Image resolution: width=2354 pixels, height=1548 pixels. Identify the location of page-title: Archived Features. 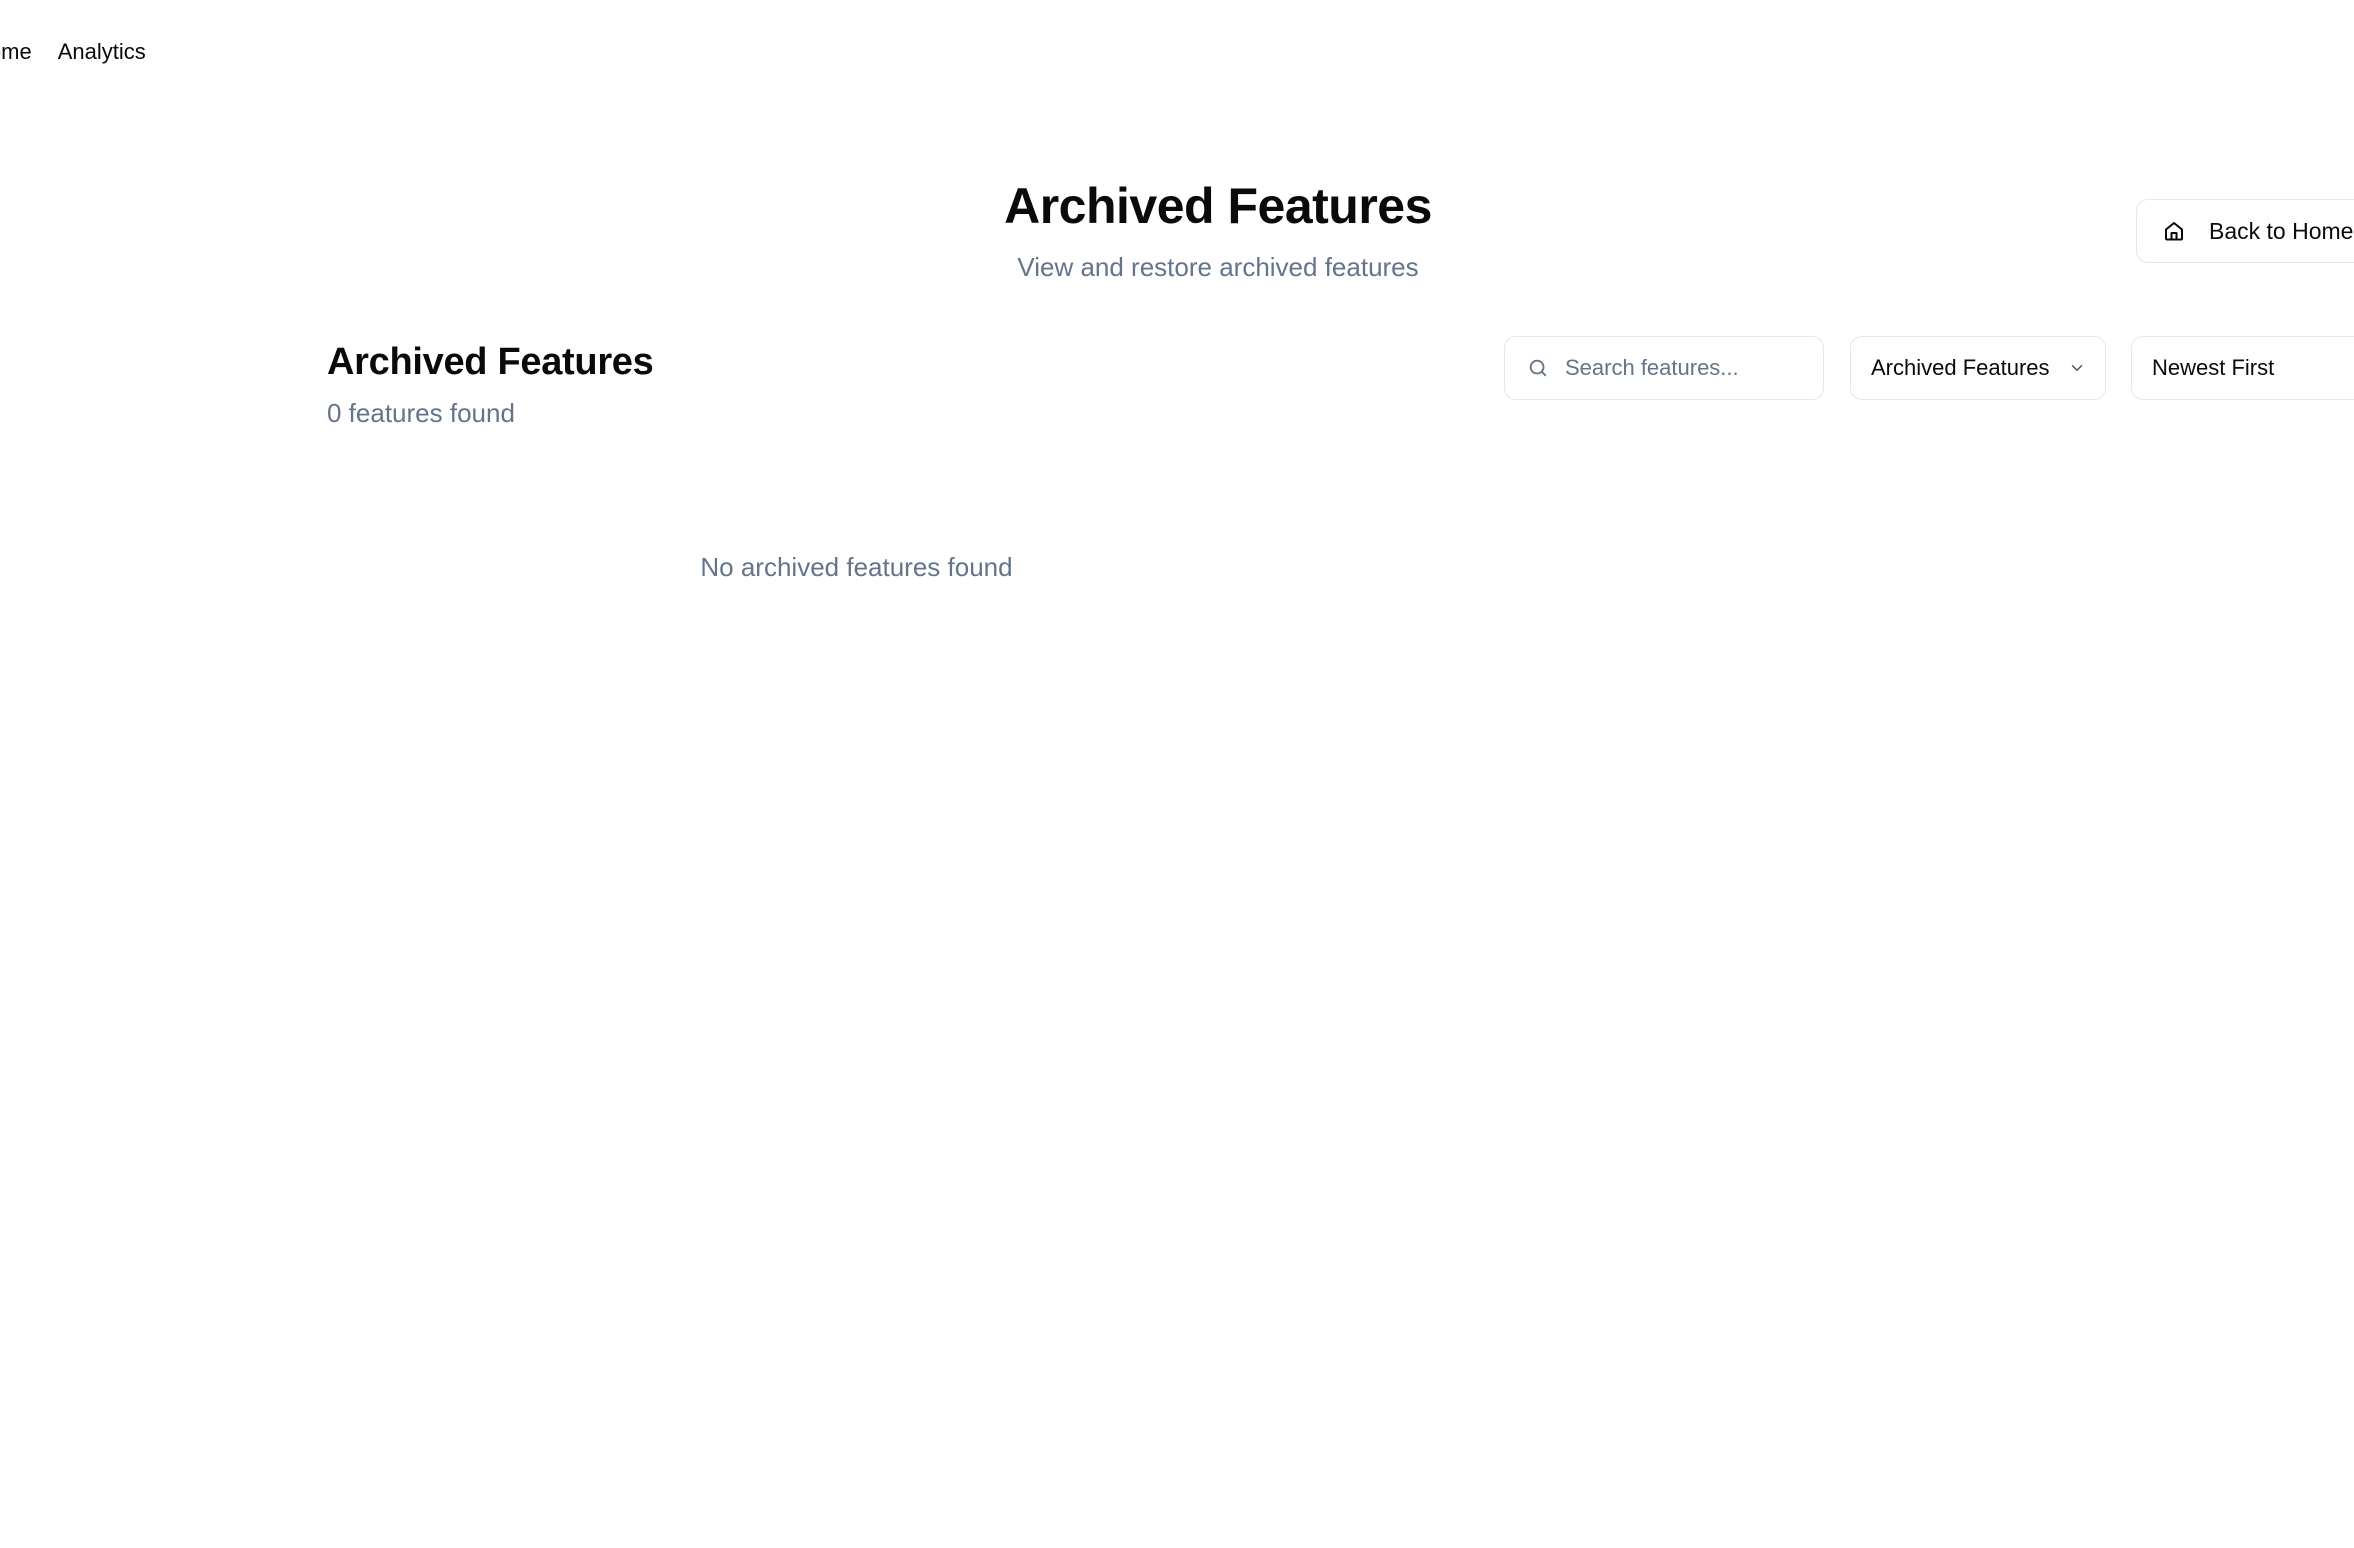
(1218, 206).